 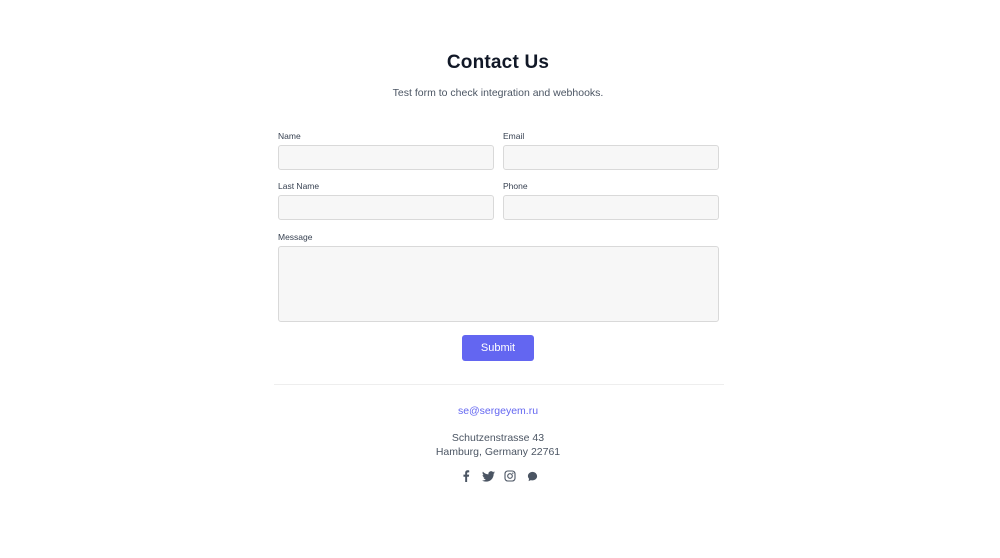 What do you see at coordinates (499, 476) in the screenshot?
I see `social-links` at bounding box center [499, 476].